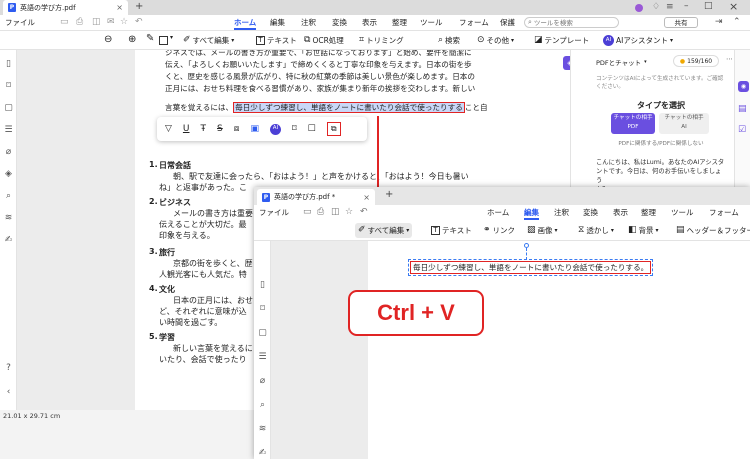 This screenshot has height=459, width=750. I want to click on highlight-icon: ▽, so click(168, 129).